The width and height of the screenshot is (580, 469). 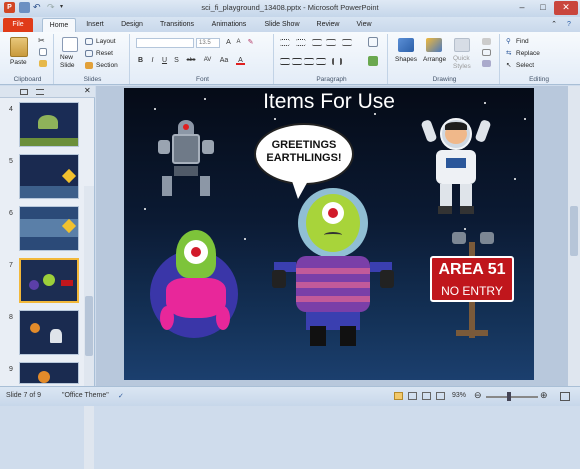 I want to click on change-case-button: Aa, so click(x=224, y=60).